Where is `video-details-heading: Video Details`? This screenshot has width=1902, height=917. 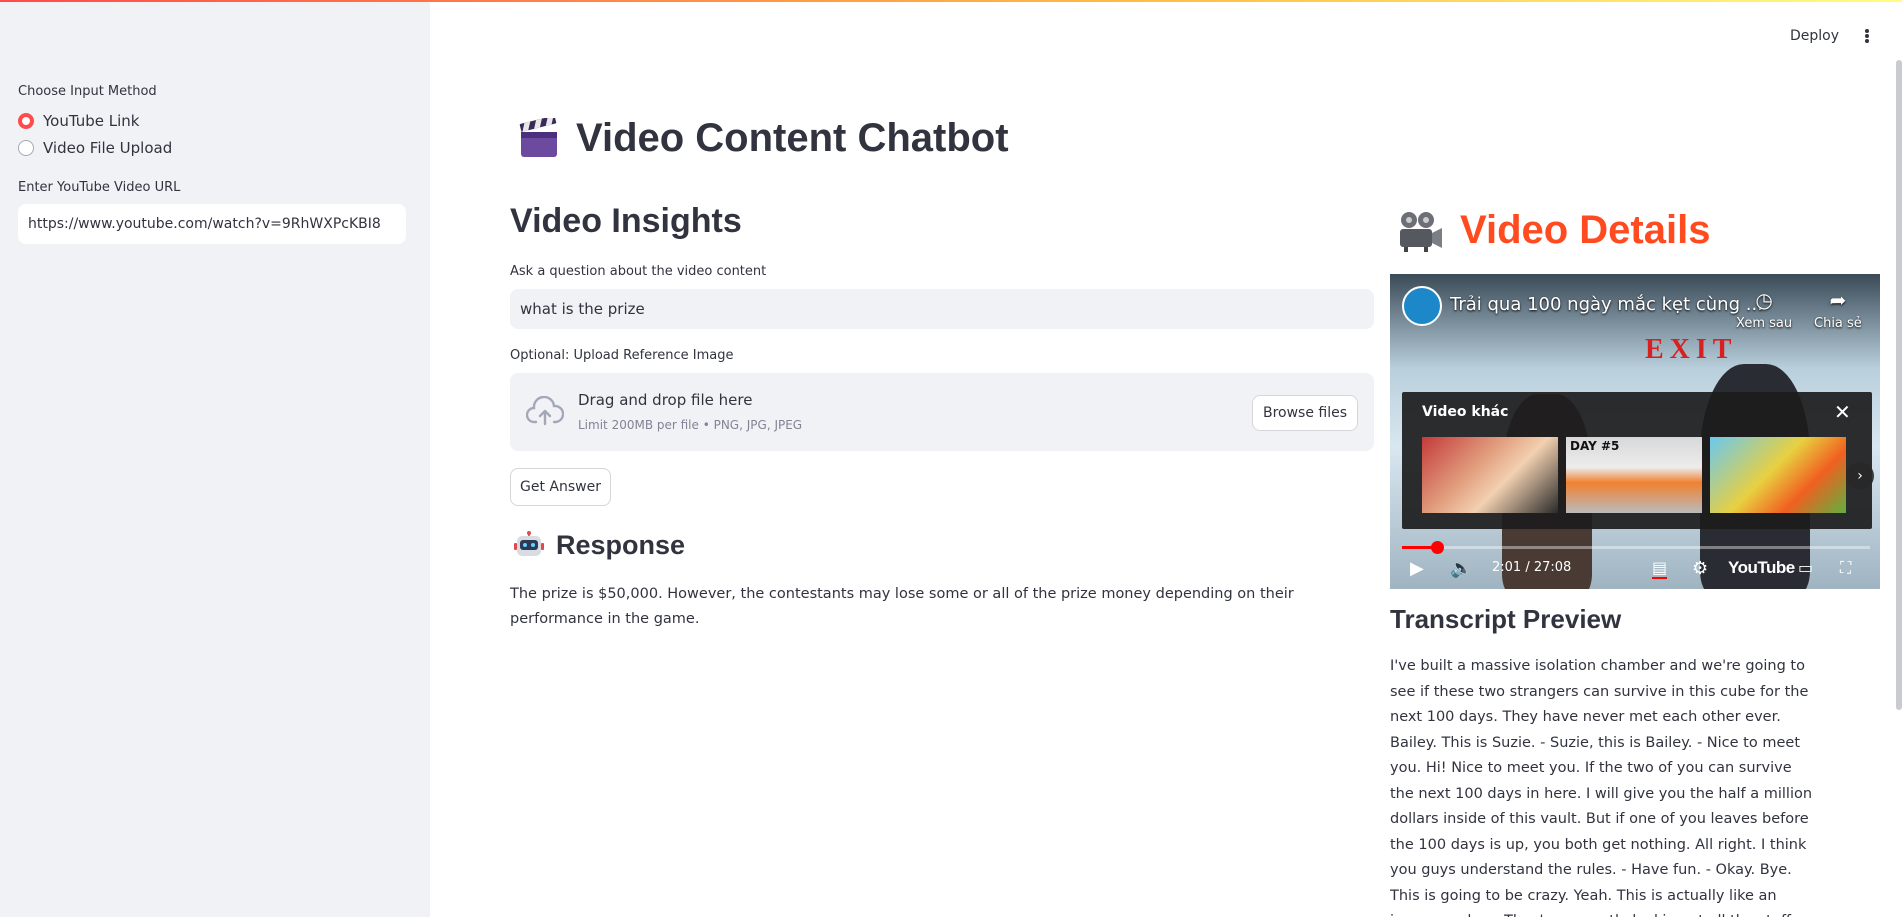 video-details-heading: Video Details is located at coordinates (1553, 230).